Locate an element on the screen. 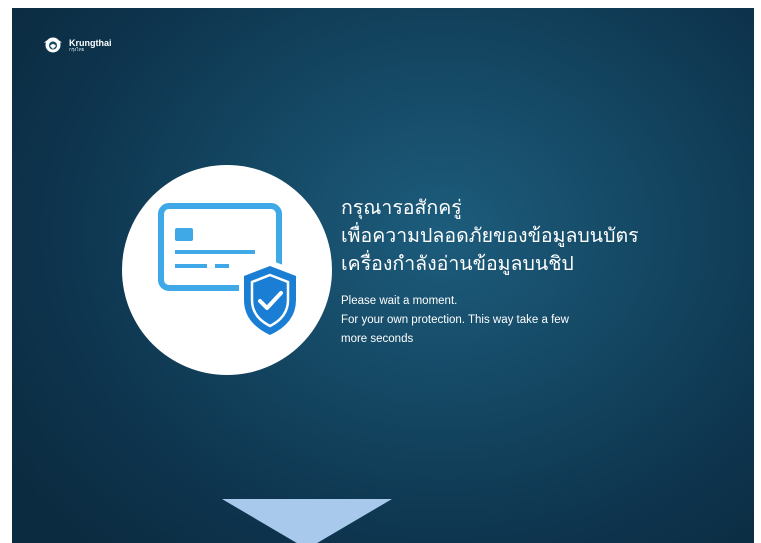 The image size is (761, 543). krungthai-bird-icon is located at coordinates (53, 45).